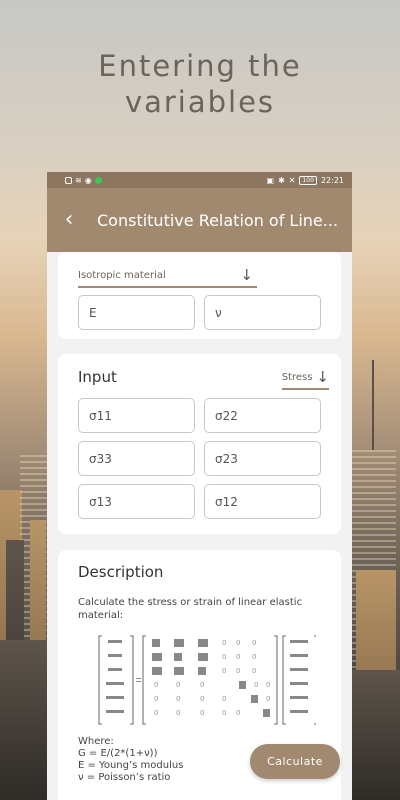  I want to click on where-line: E = Young’s modulus, so click(131, 765).